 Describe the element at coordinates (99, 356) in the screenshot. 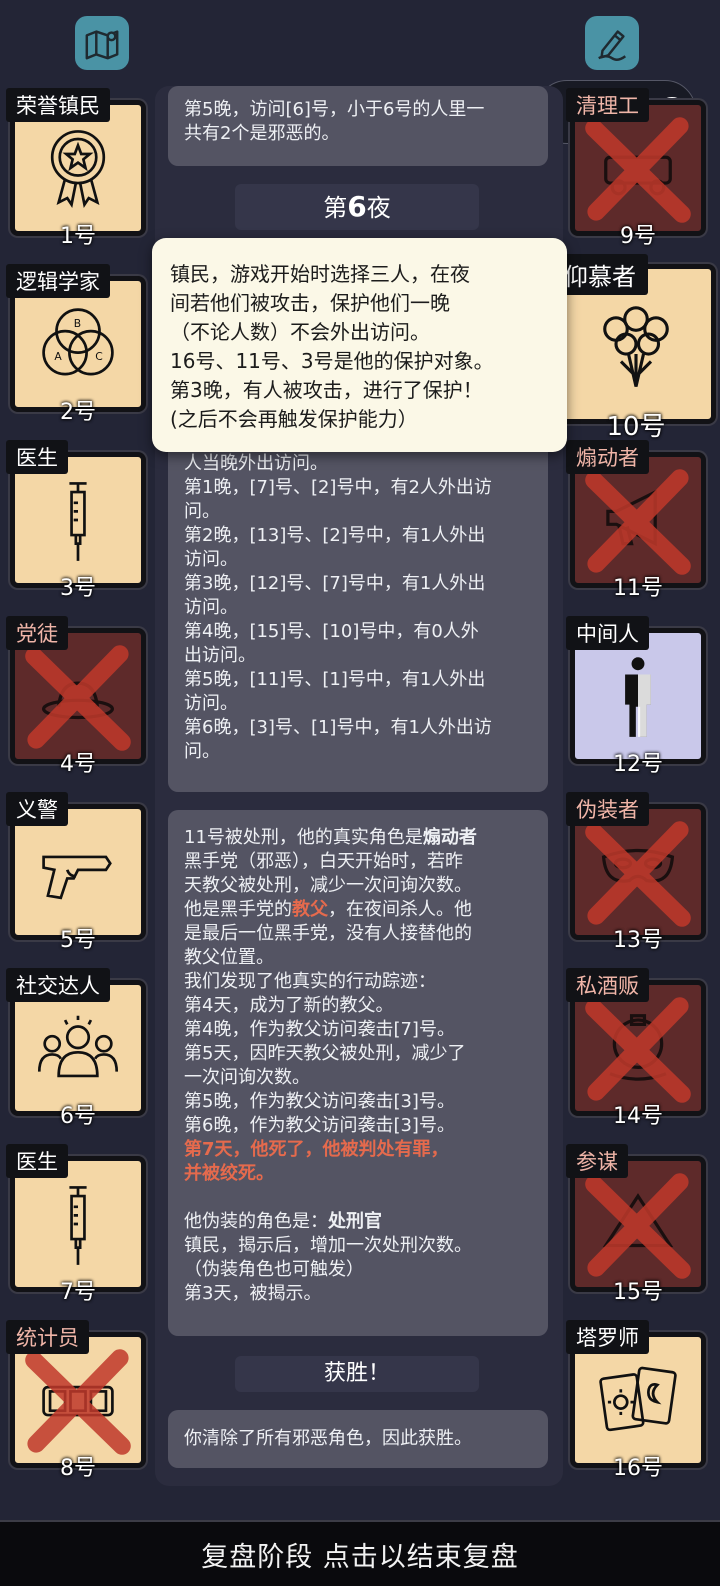

I see `svg-text: C` at that location.